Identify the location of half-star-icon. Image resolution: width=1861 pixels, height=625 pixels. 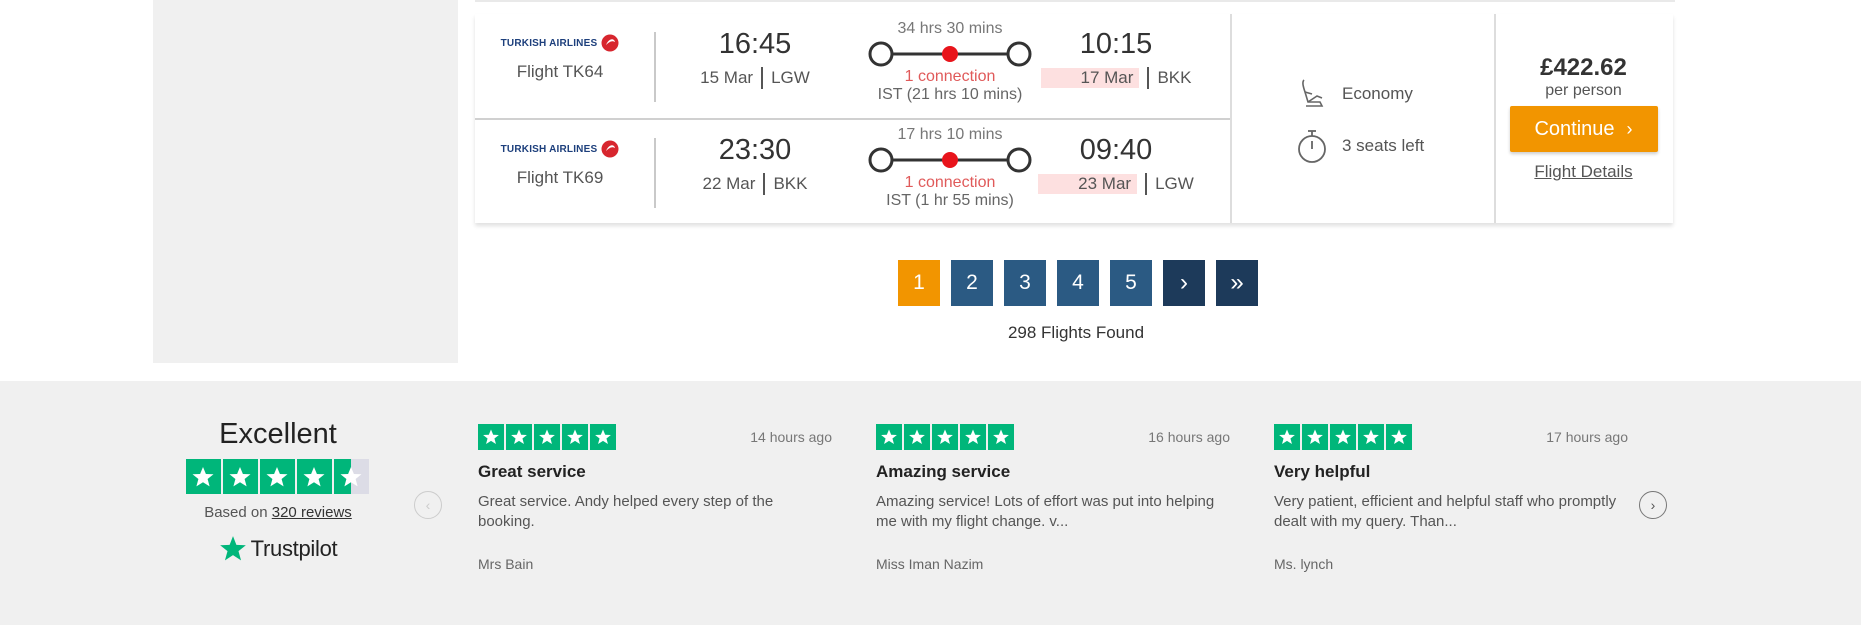
(351, 476).